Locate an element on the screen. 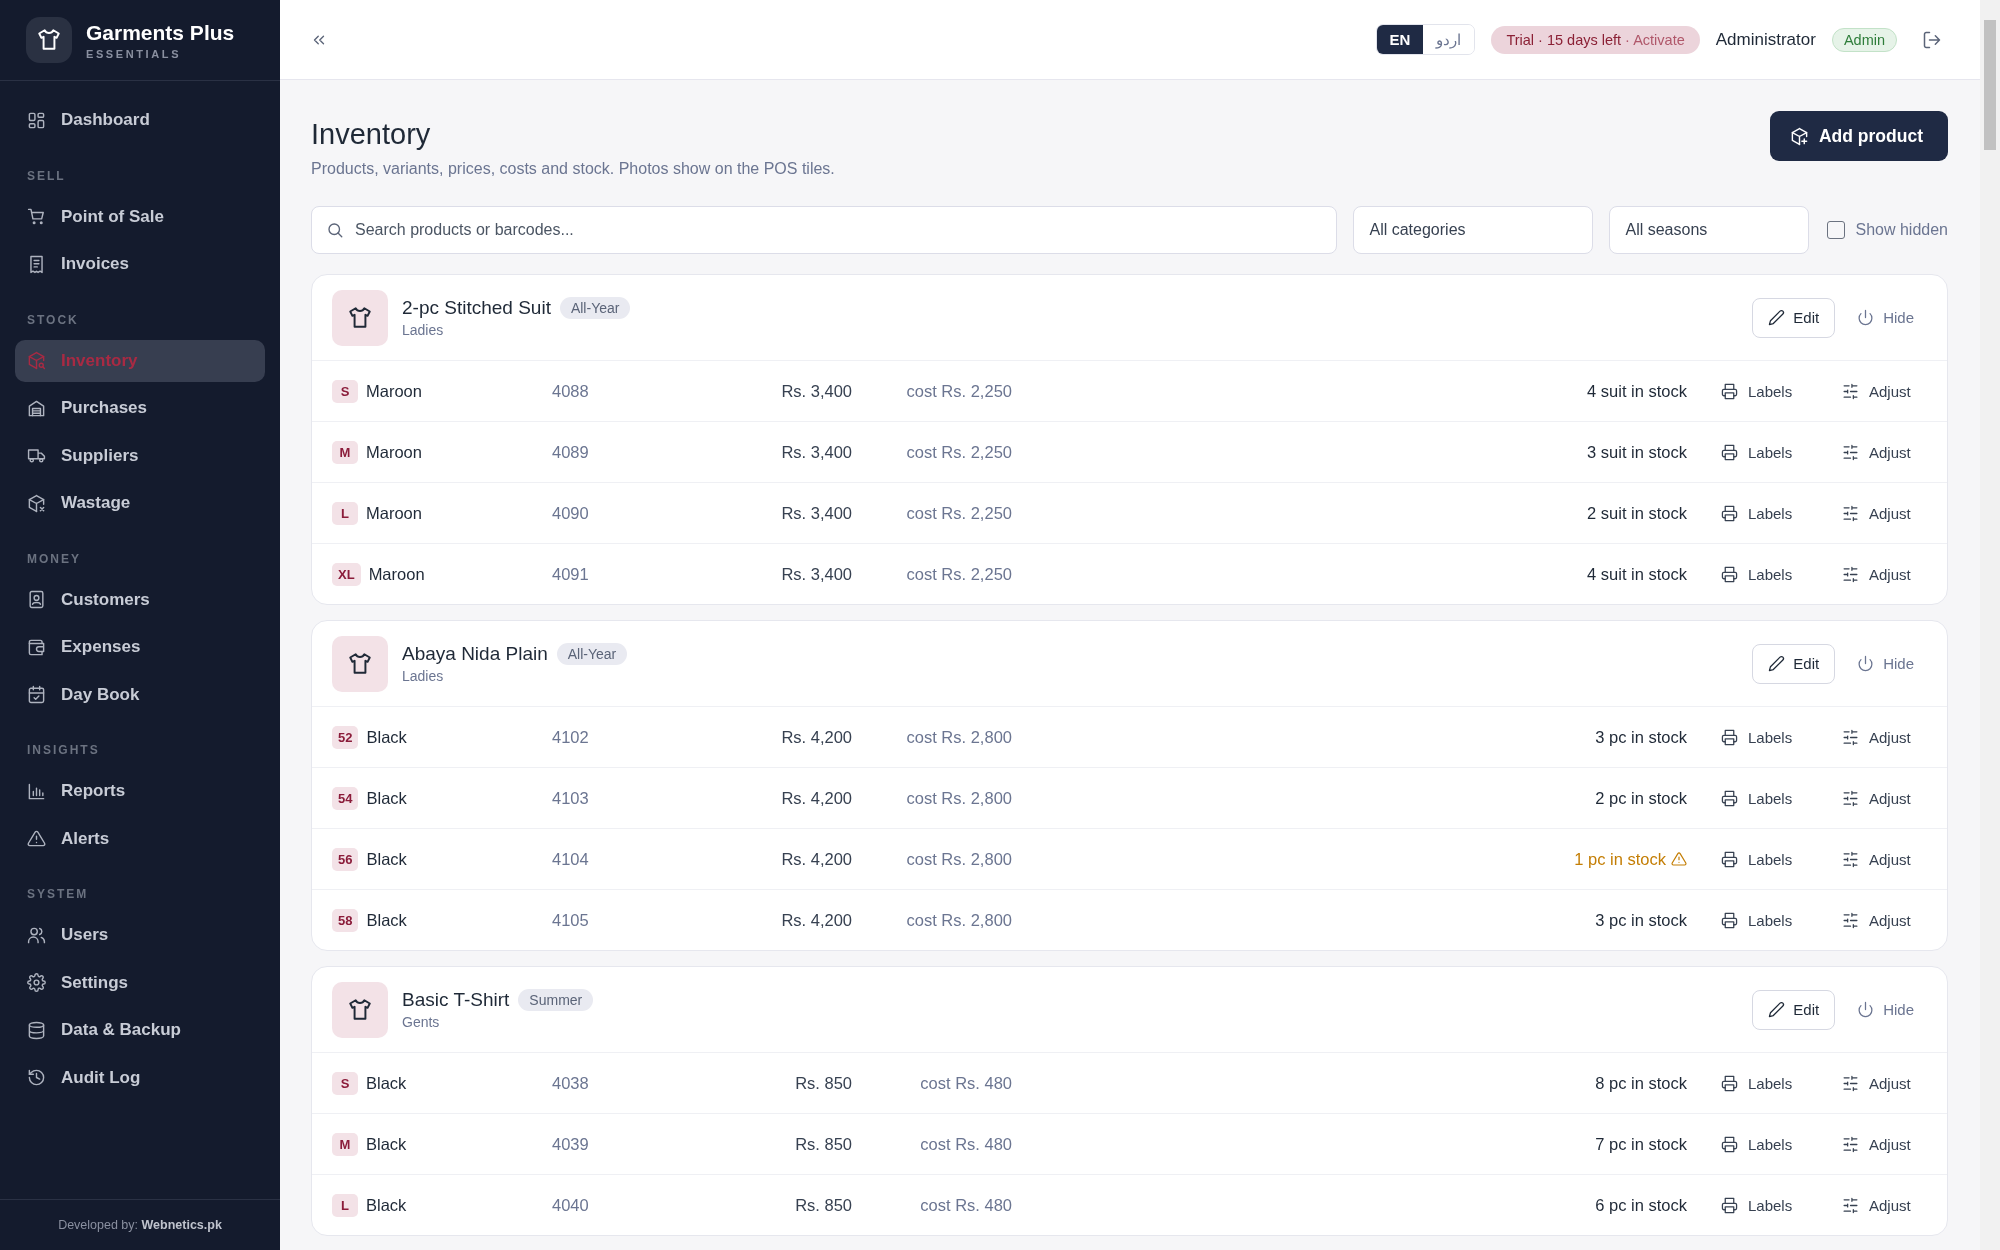  stock-count: 4 suit in stock is located at coordinates (1637, 574).